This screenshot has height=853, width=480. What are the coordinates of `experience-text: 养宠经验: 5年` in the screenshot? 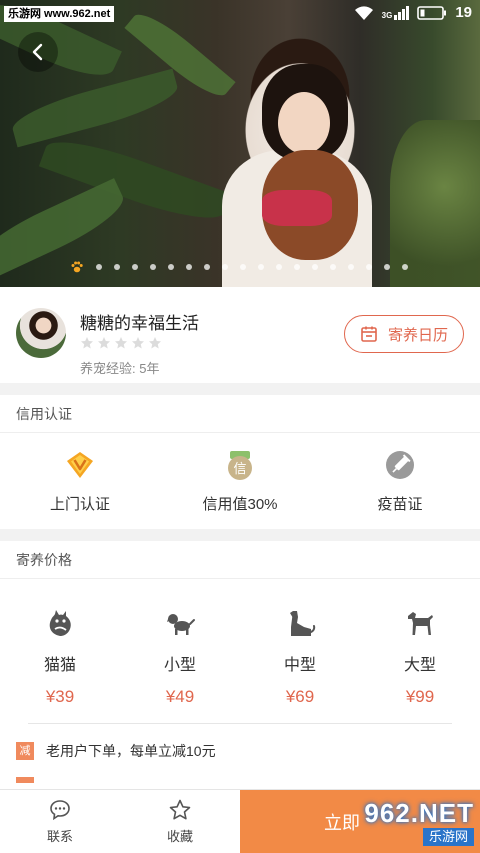 It's located at (120, 368).